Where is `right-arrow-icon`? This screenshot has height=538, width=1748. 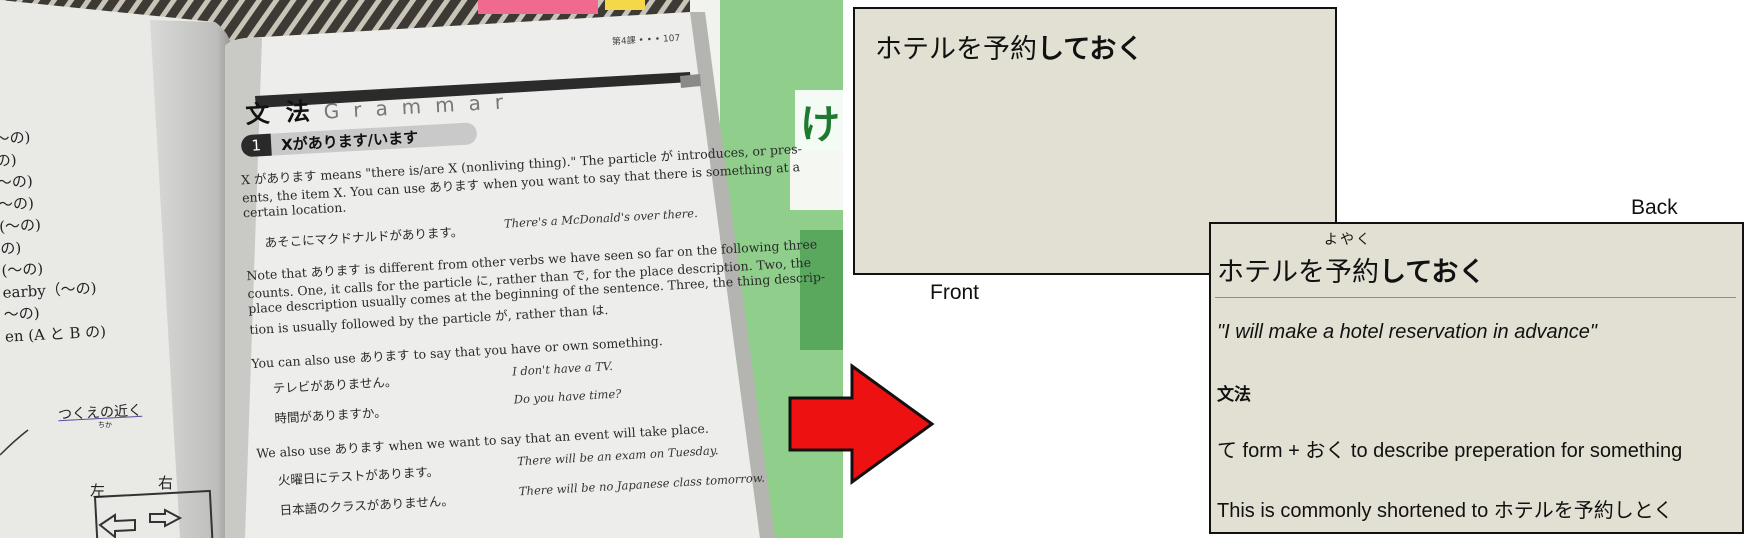 right-arrow-icon is located at coordinates (861, 424).